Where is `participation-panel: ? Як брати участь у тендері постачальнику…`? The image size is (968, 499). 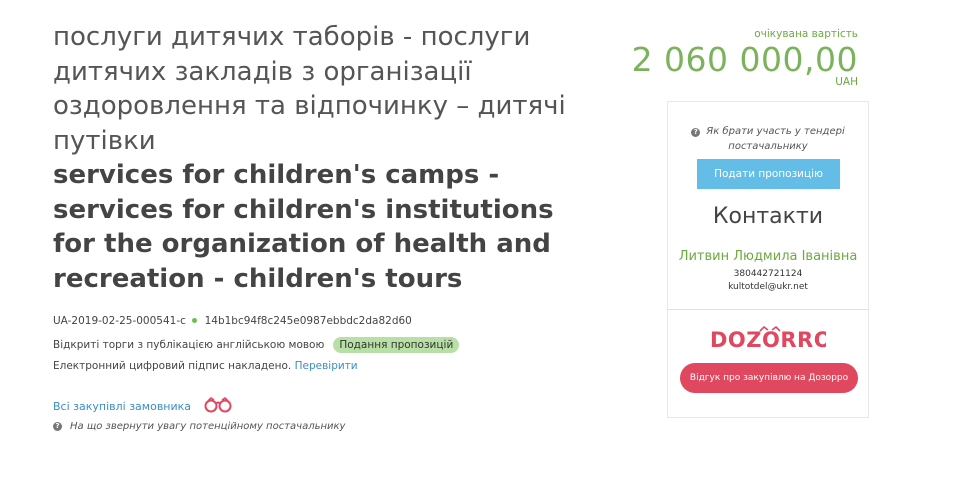 participation-panel: ? Як брати участь у тендері постачальнику… is located at coordinates (768, 205).